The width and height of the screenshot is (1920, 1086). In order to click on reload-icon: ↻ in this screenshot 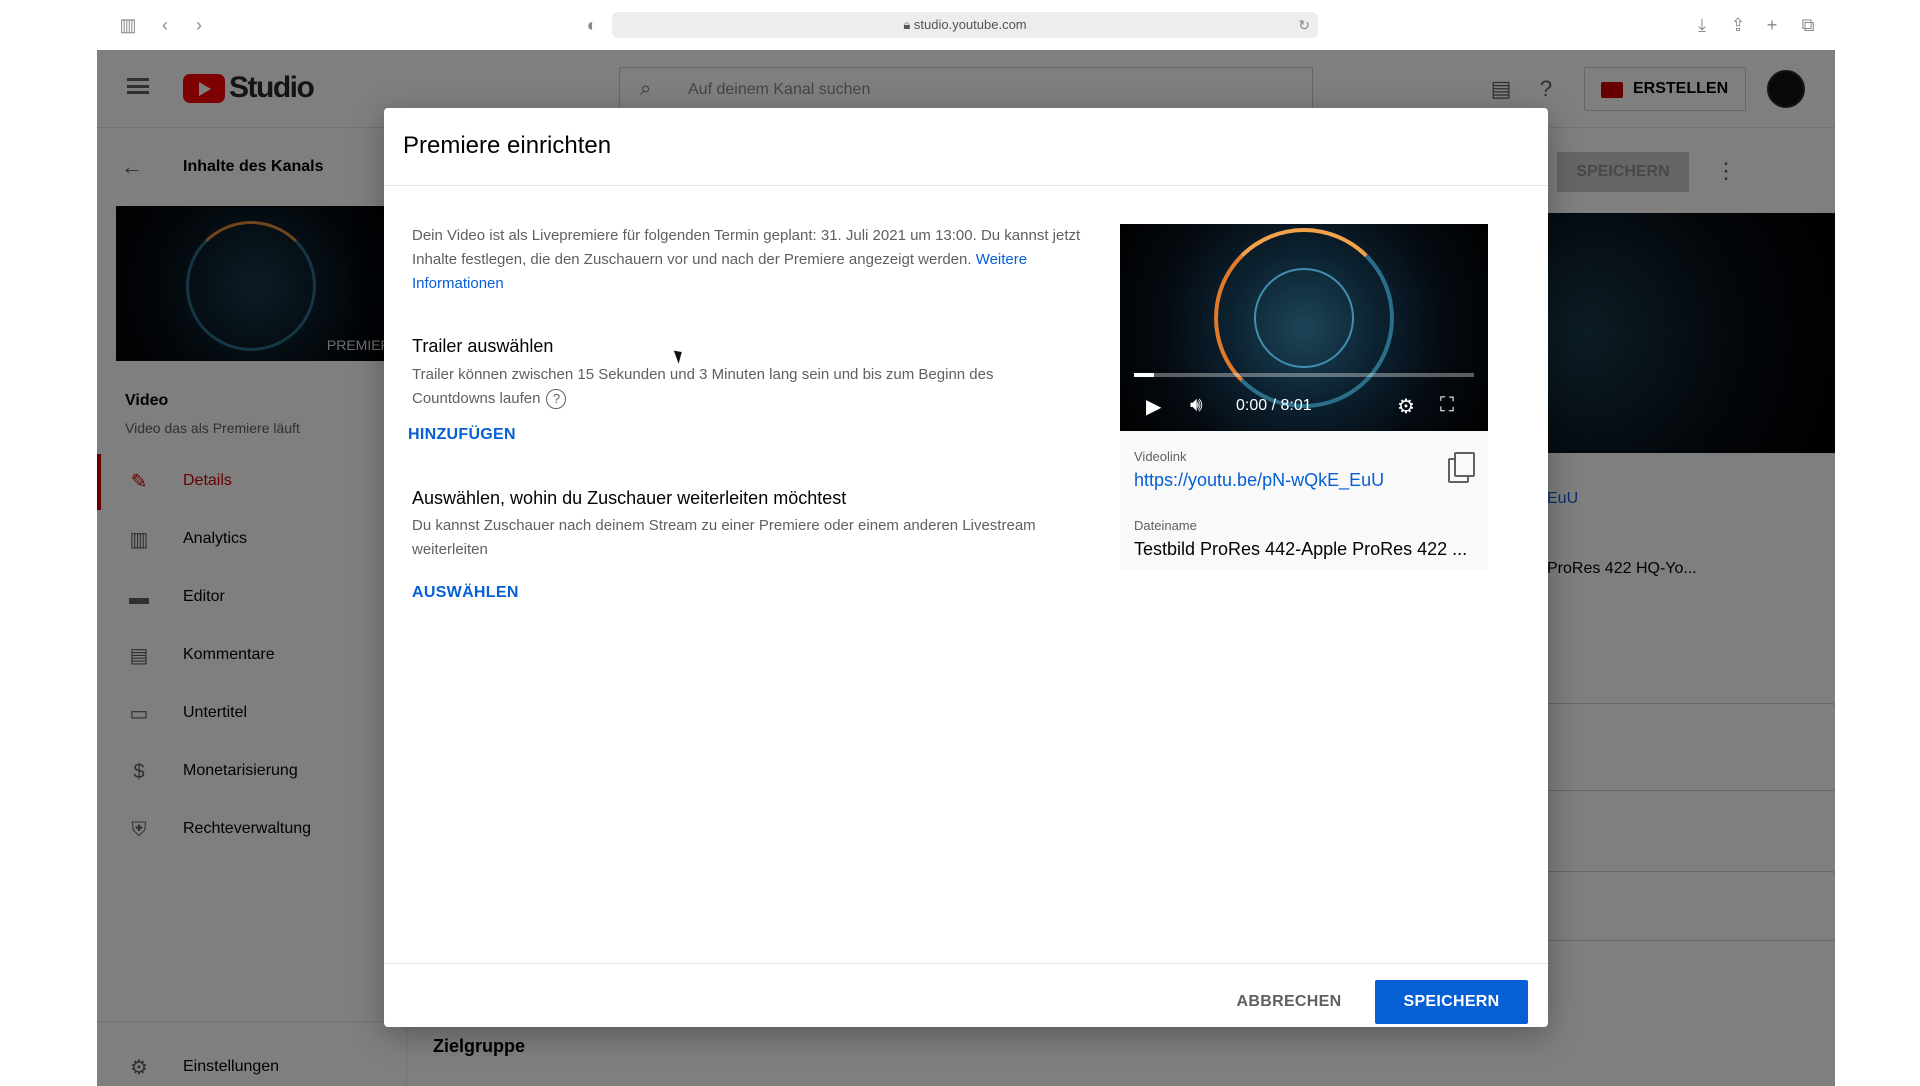, I will do `click(1304, 25)`.